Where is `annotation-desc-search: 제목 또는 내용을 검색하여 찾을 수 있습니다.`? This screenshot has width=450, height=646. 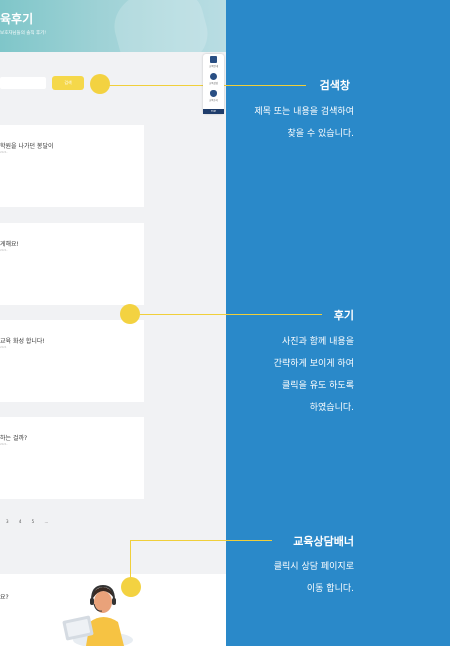 annotation-desc-search: 제목 또는 내용을 검색하여 찾을 수 있습니다. is located at coordinates (304, 123).